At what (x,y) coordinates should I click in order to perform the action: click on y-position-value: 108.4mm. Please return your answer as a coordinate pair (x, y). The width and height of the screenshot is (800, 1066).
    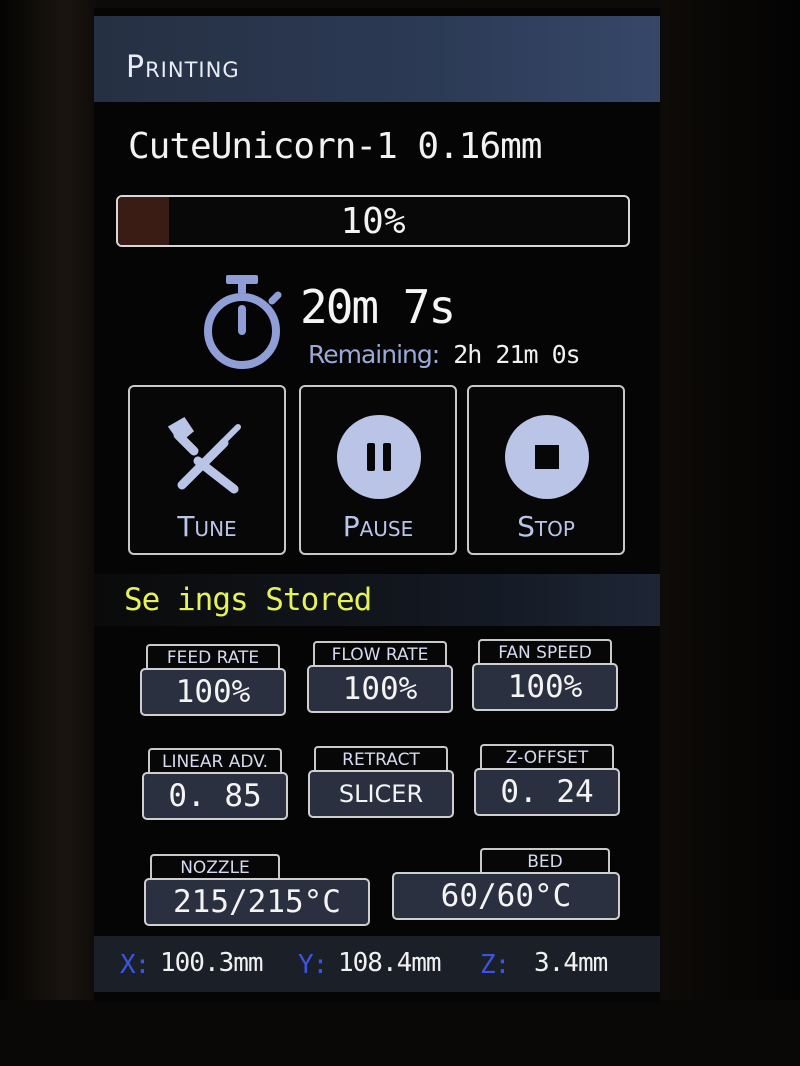
    Looking at the image, I should click on (390, 963).